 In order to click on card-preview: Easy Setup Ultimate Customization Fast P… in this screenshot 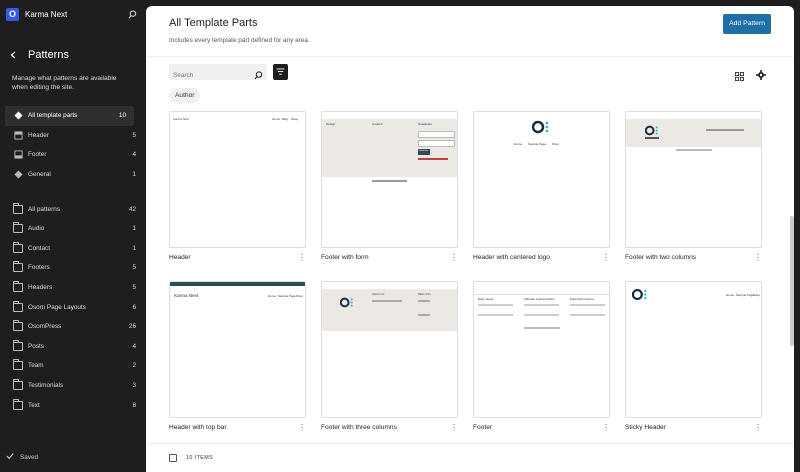, I will do `click(541, 349)`.